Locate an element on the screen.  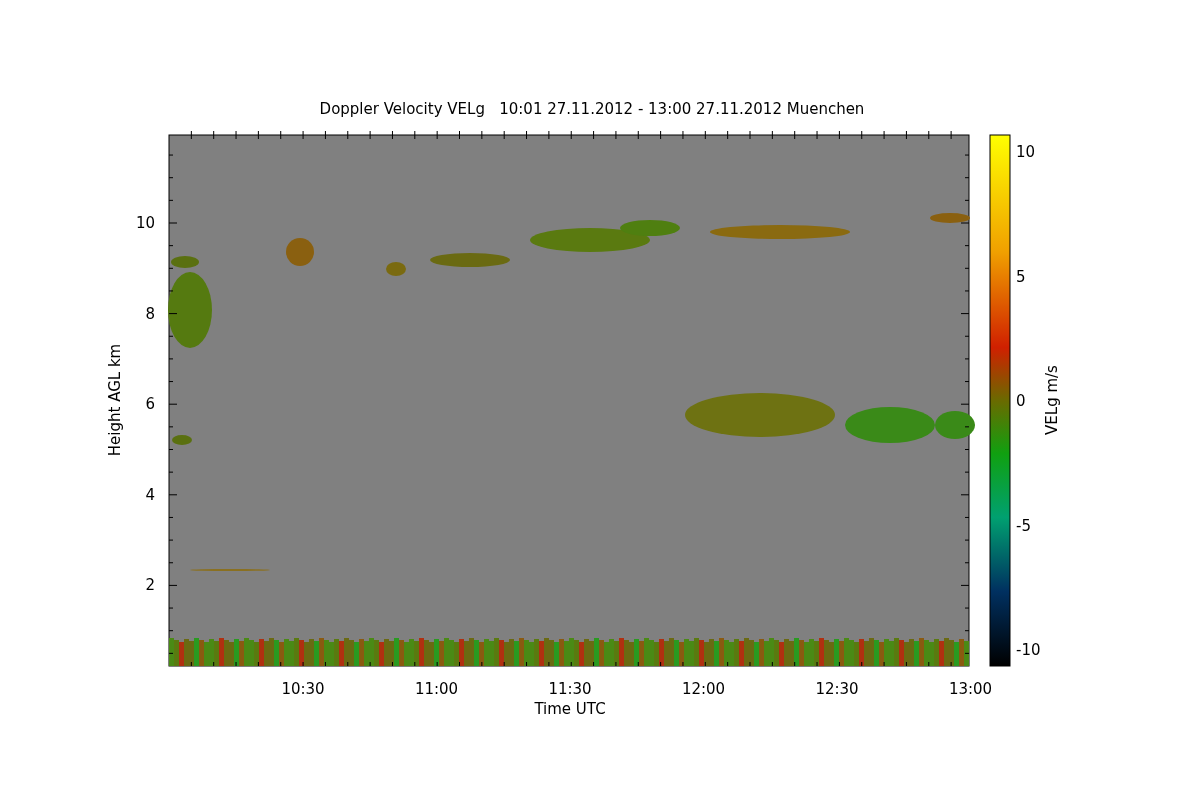
colorbar-label: VELg m/s is located at coordinates (1052, 400).